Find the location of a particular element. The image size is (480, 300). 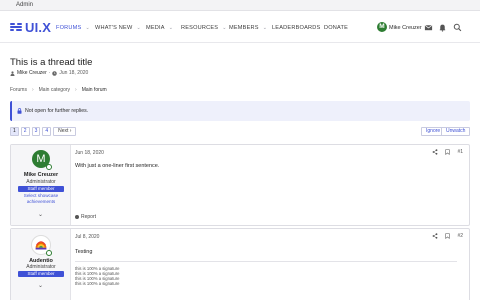

post-user-cell: Audentio Administrator Staff member ⌄ is located at coordinates (41, 264).